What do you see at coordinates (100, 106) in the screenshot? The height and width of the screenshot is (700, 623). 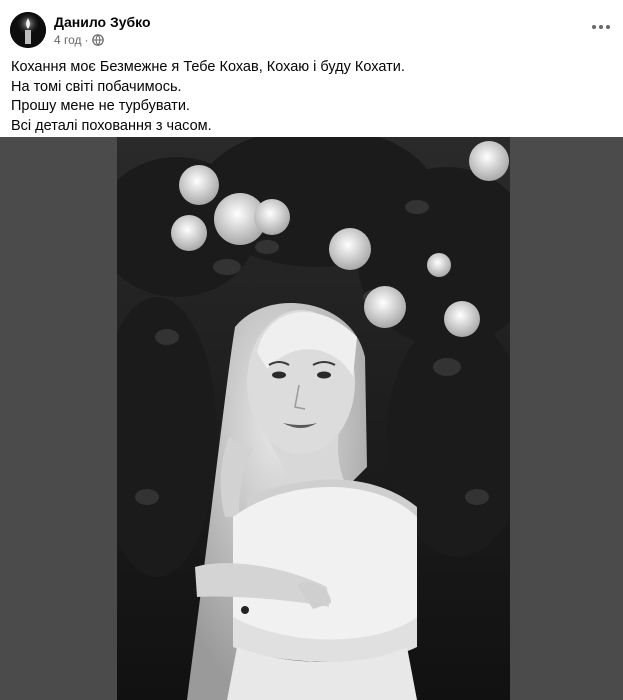 I see `post-text-line: Прошу мене не турбувати.` at bounding box center [100, 106].